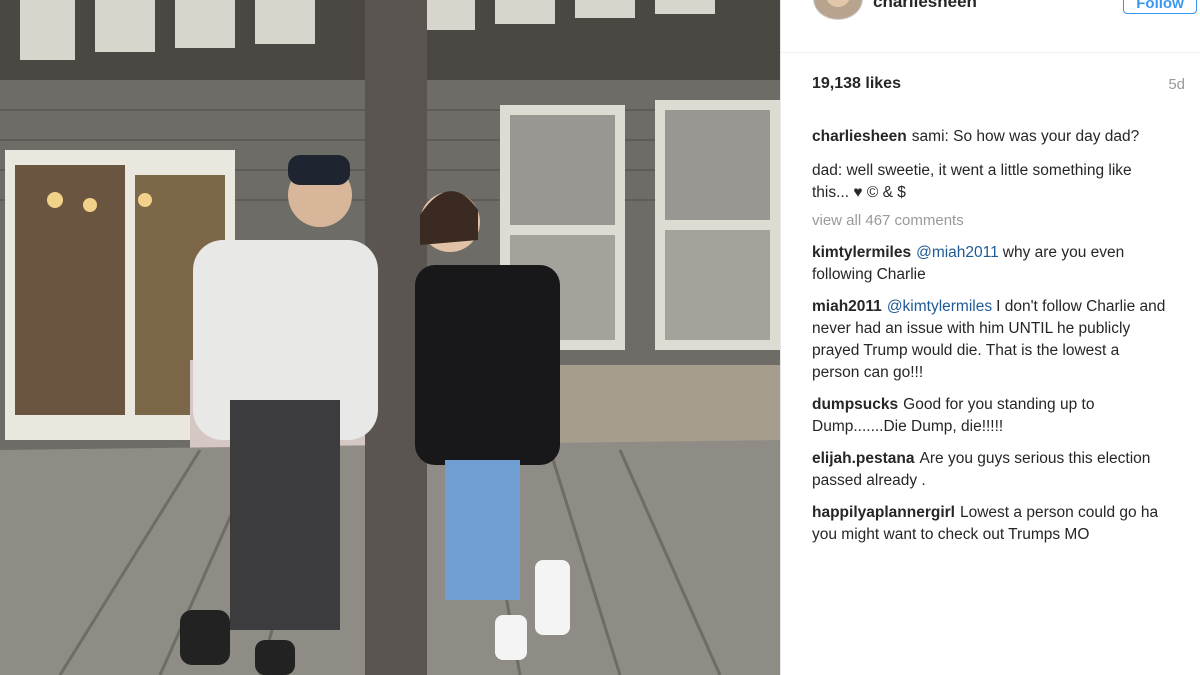  What do you see at coordinates (859, 136) in the screenshot?
I see `caption-username: charliesheen` at bounding box center [859, 136].